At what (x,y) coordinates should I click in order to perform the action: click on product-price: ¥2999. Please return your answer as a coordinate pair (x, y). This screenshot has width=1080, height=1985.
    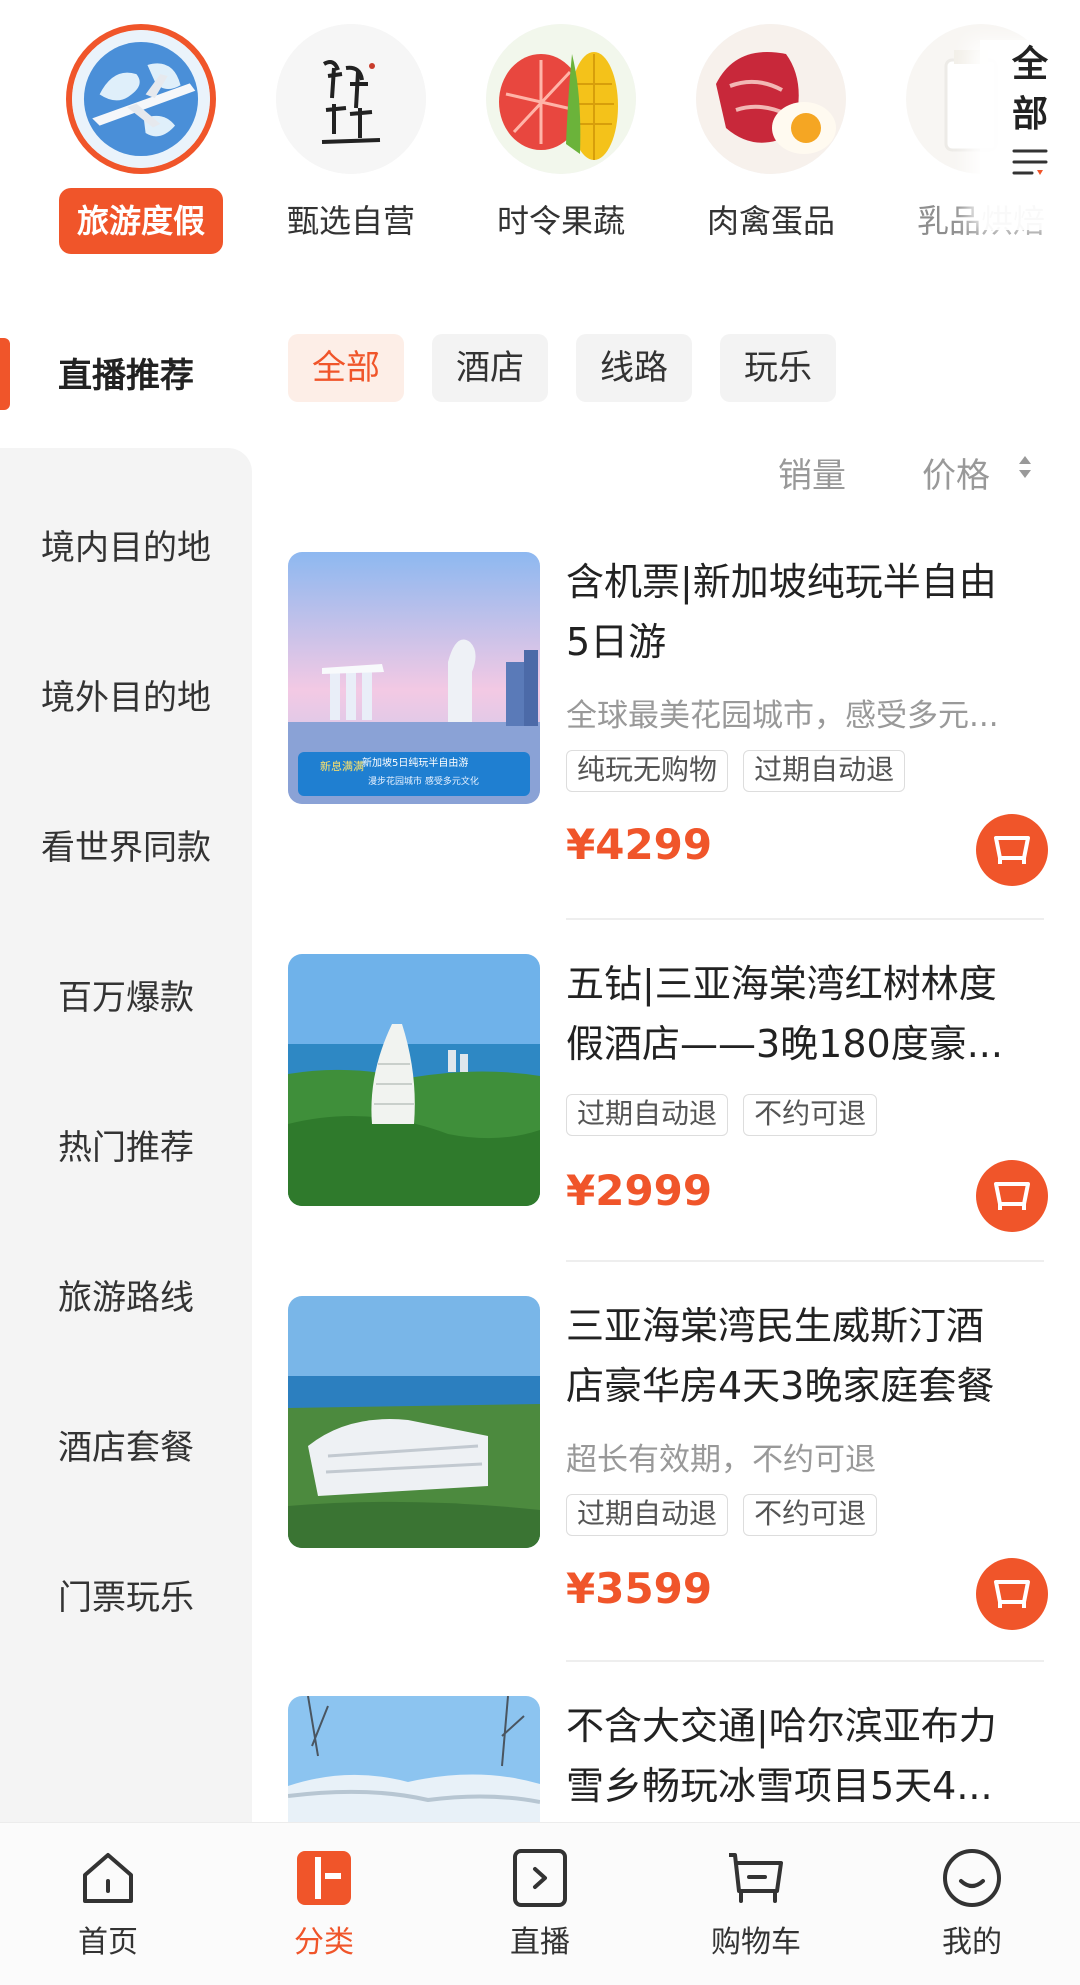
    Looking at the image, I should click on (639, 1190).